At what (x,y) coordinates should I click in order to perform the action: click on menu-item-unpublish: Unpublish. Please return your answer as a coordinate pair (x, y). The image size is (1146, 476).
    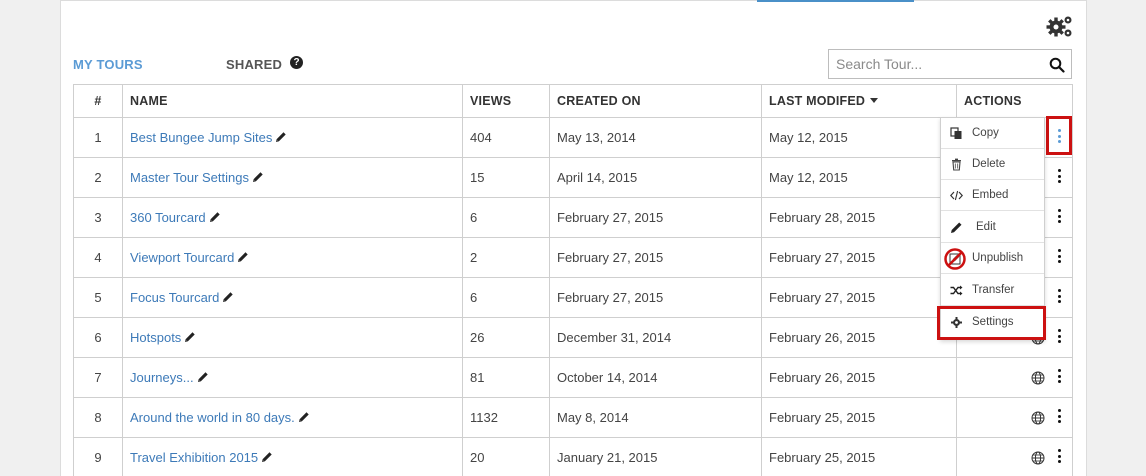
    Looking at the image, I should click on (992, 258).